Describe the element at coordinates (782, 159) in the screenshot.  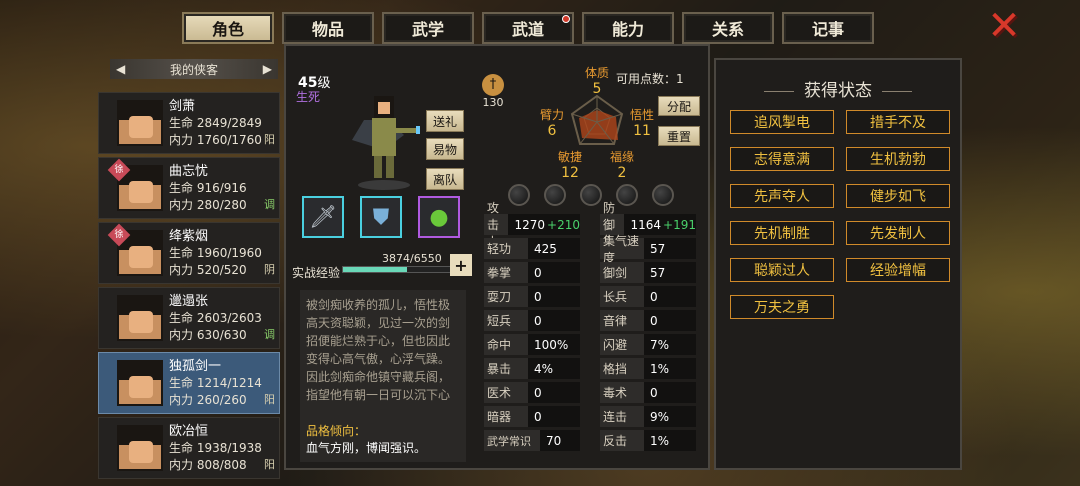
I see `buff-item: 志得意满` at that location.